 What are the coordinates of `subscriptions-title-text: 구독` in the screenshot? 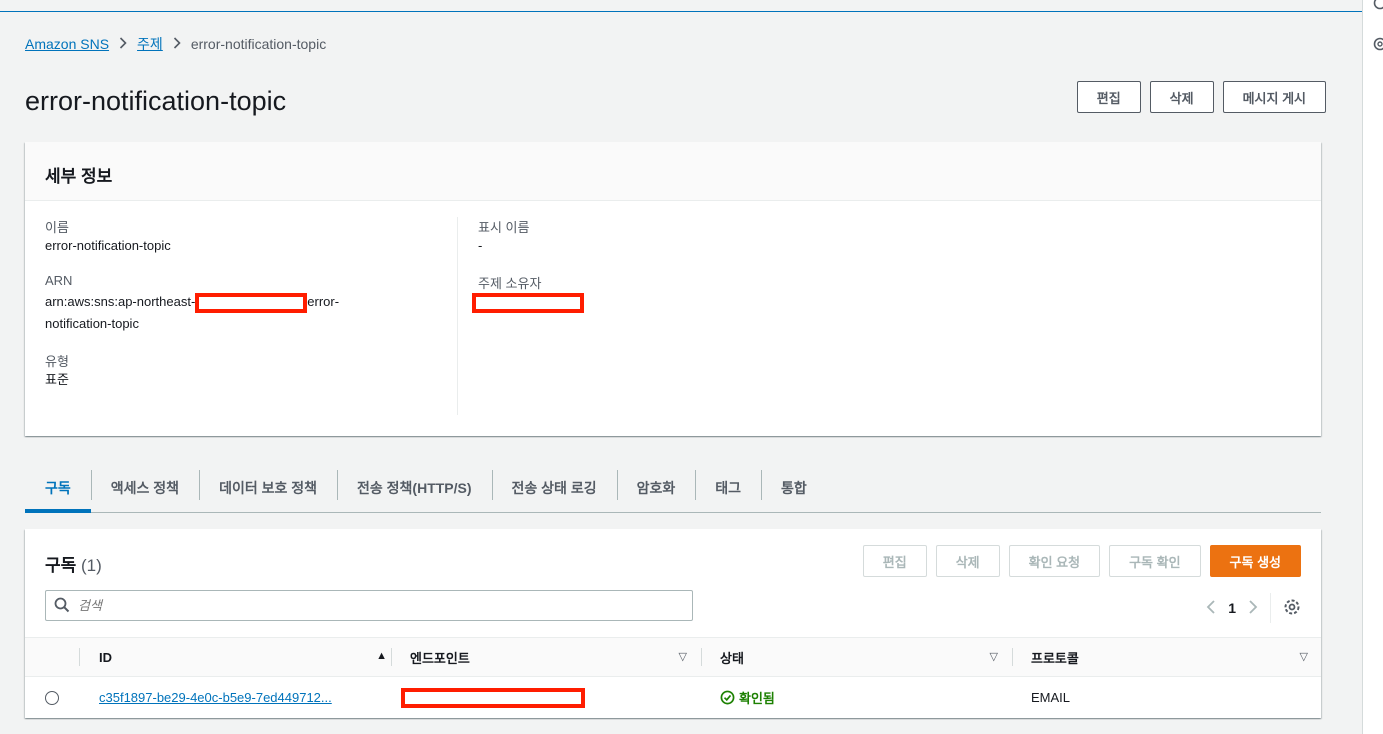 It's located at (61, 565).